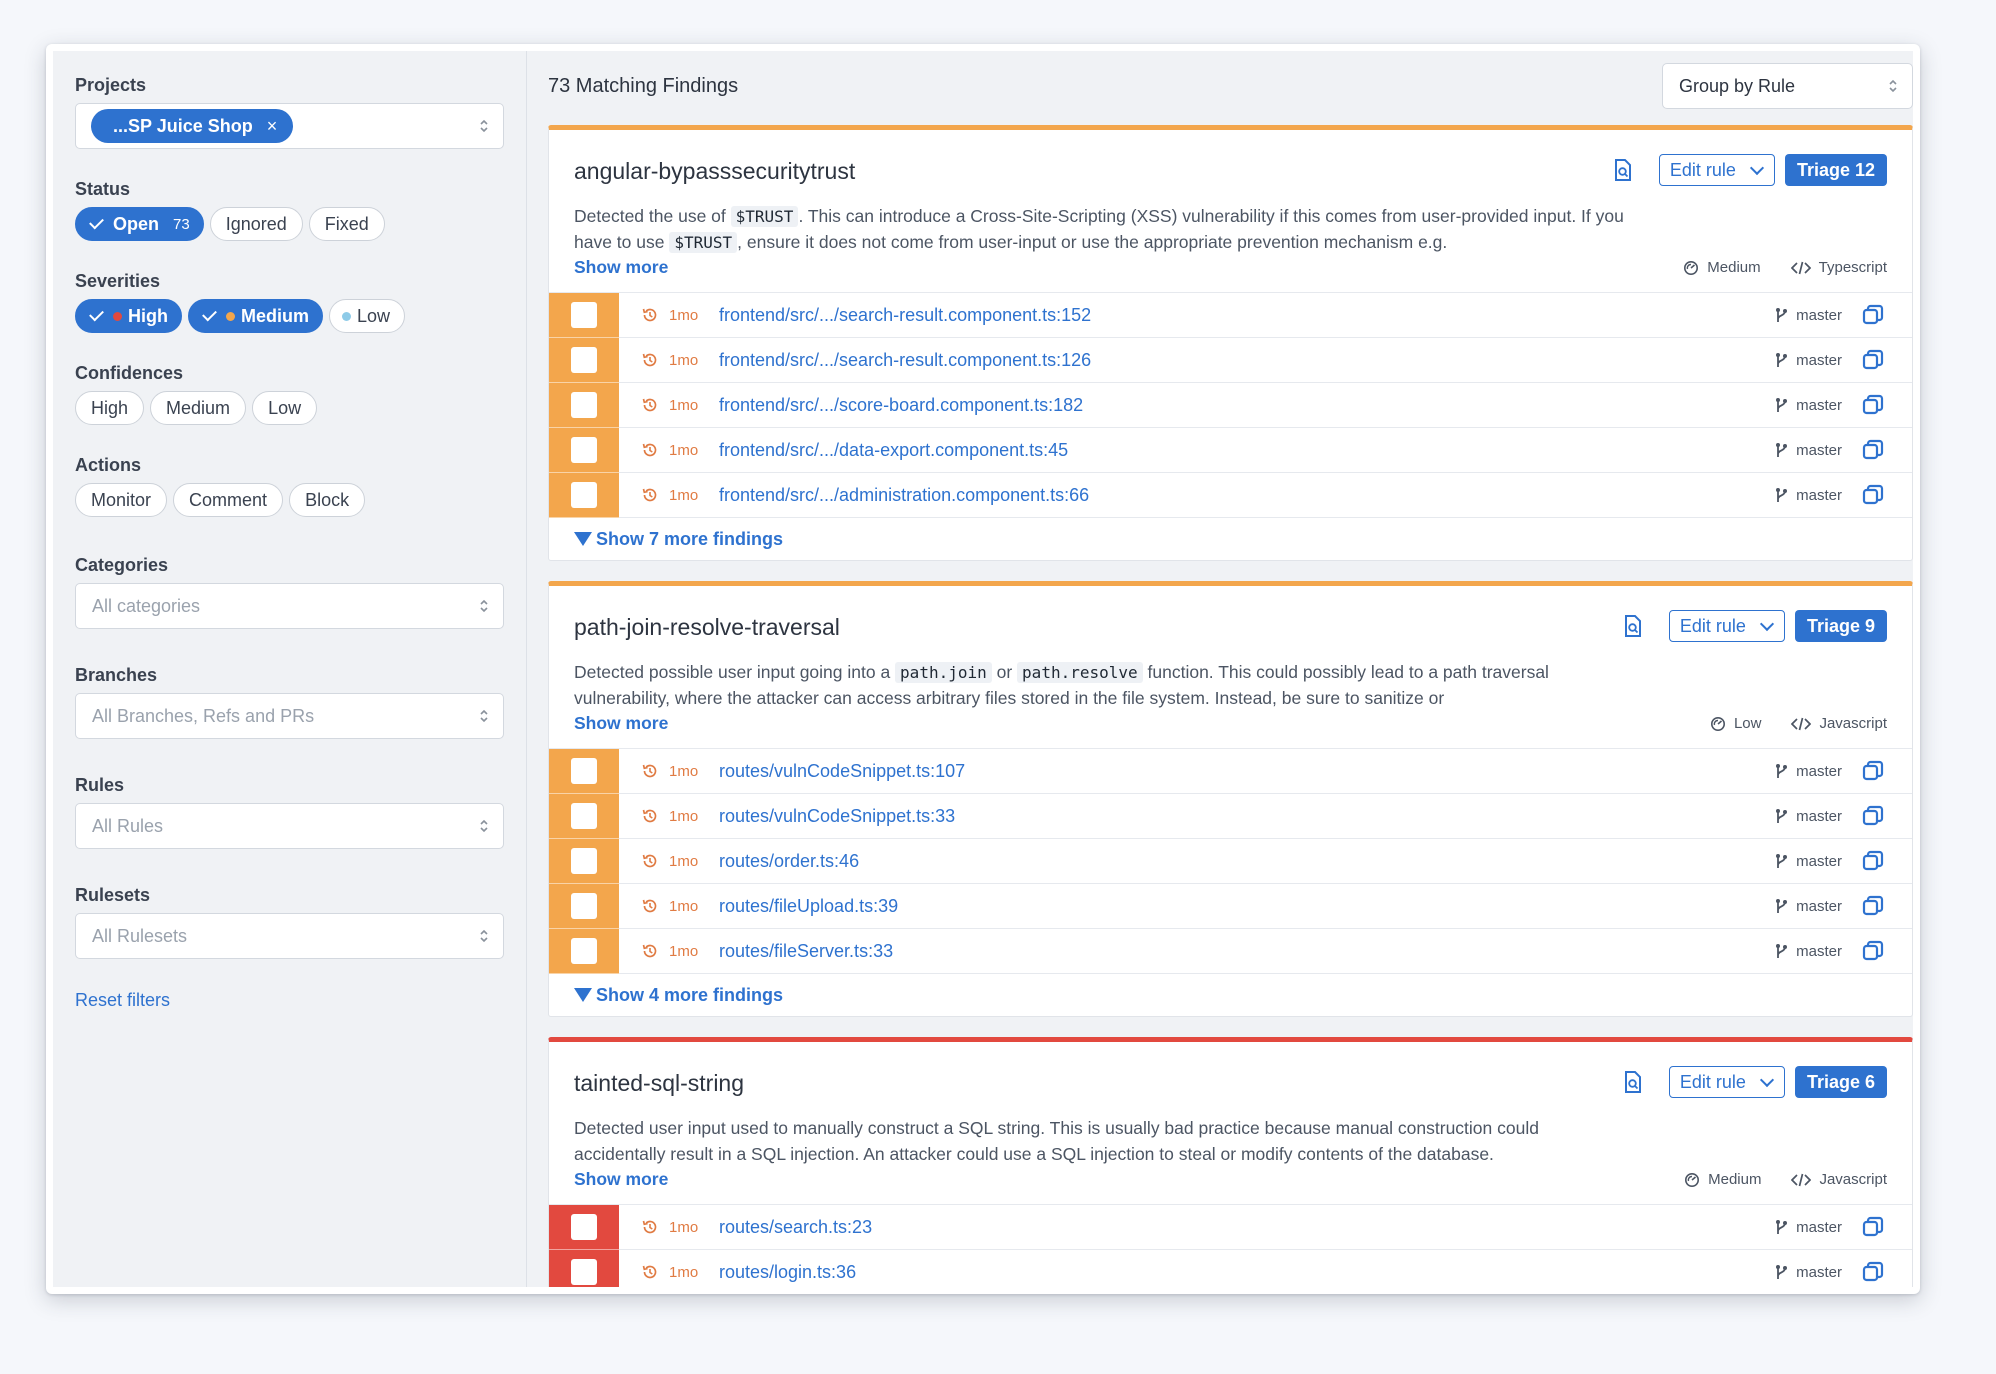 The image size is (1996, 1374). What do you see at coordinates (289, 826) in the screenshot?
I see `rules-select: All Rules` at bounding box center [289, 826].